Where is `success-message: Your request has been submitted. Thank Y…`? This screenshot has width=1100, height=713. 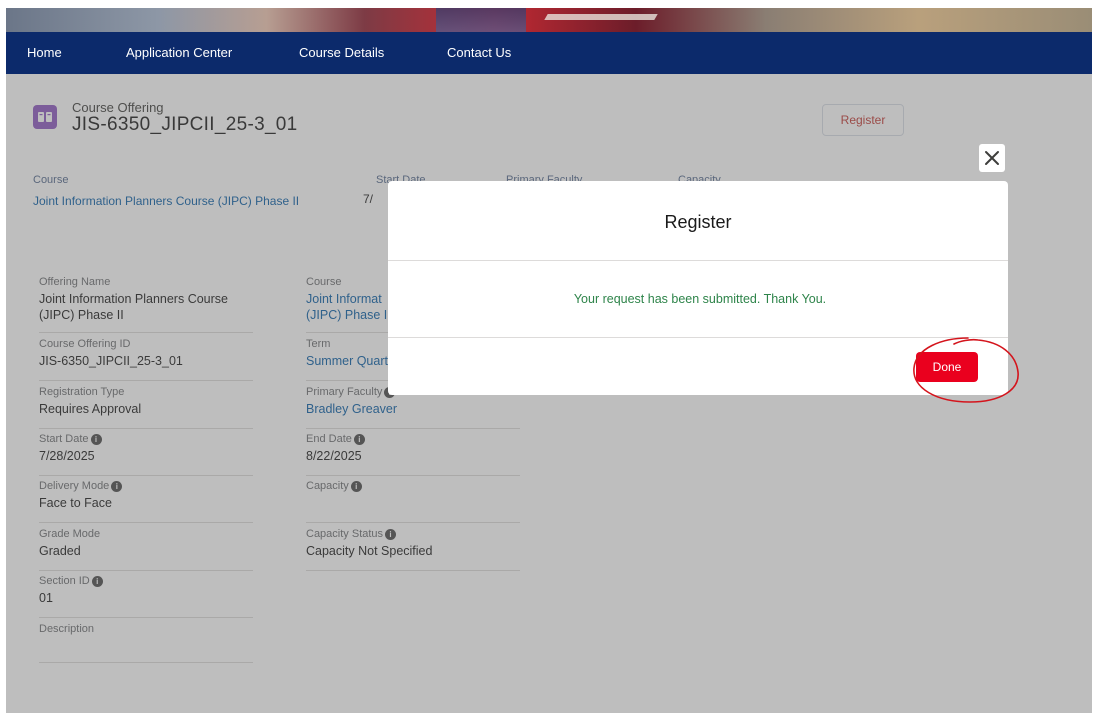 success-message: Your request has been submitted. Thank Y… is located at coordinates (698, 299).